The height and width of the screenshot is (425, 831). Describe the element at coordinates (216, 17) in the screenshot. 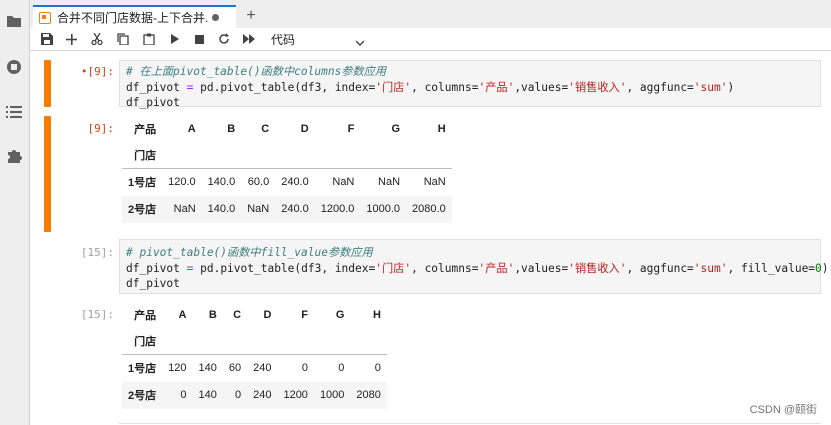

I see `unsaved-dot-icon` at that location.